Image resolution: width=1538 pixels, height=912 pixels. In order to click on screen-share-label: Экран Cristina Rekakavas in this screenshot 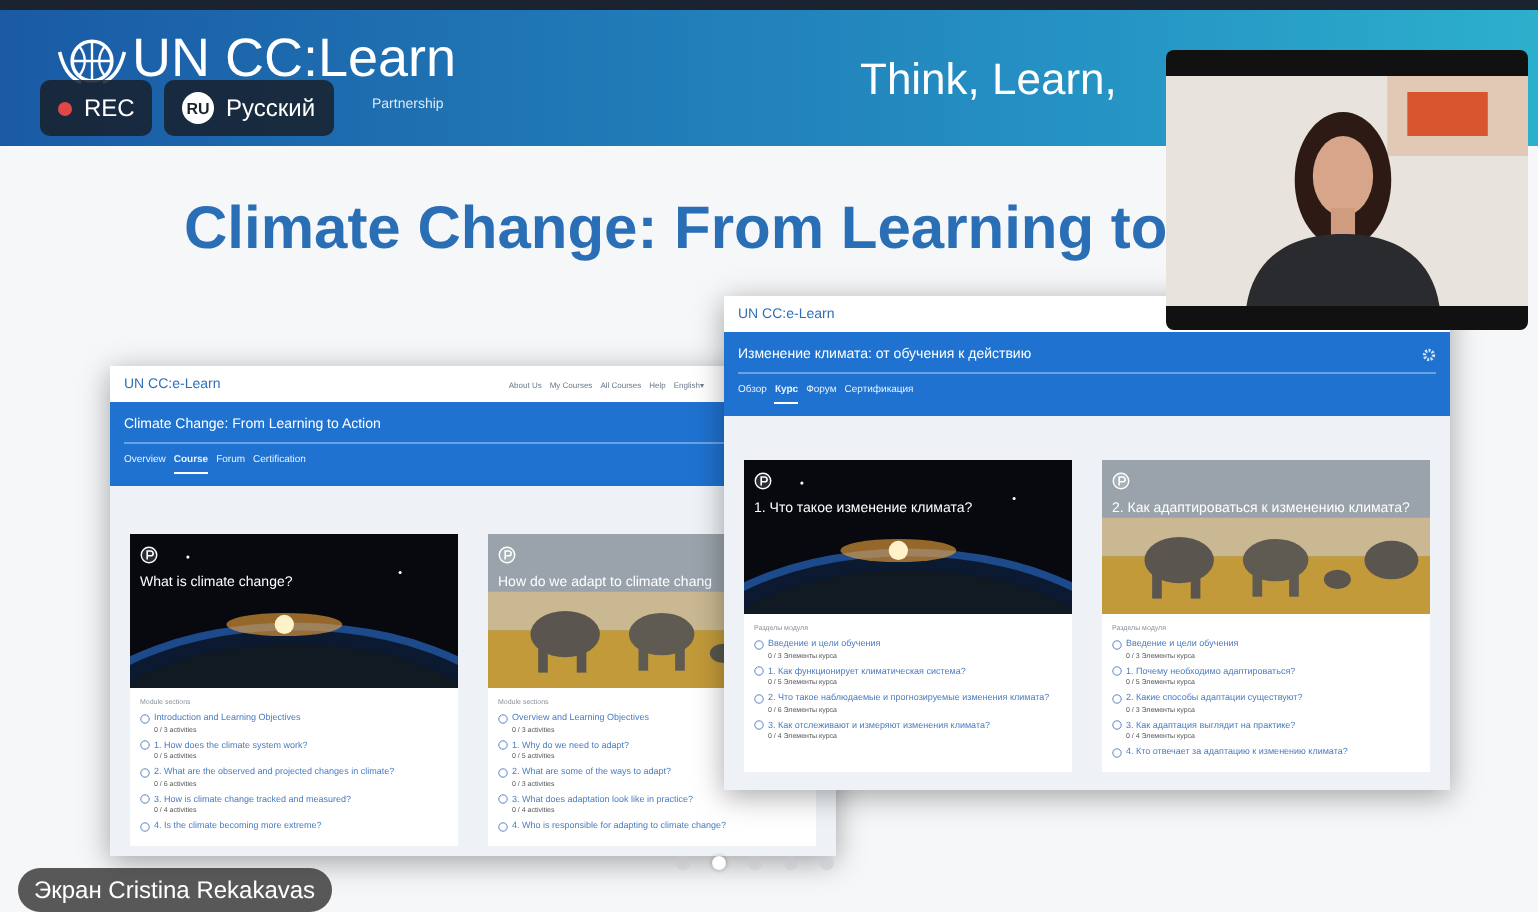, I will do `click(175, 890)`.